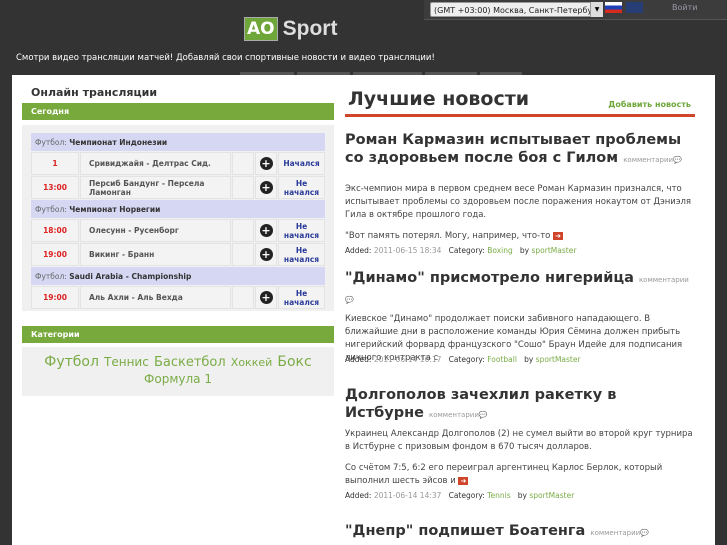  What do you see at coordinates (130, 276) in the screenshot?
I see `league-name: Saudi Arabia - Championship` at bounding box center [130, 276].